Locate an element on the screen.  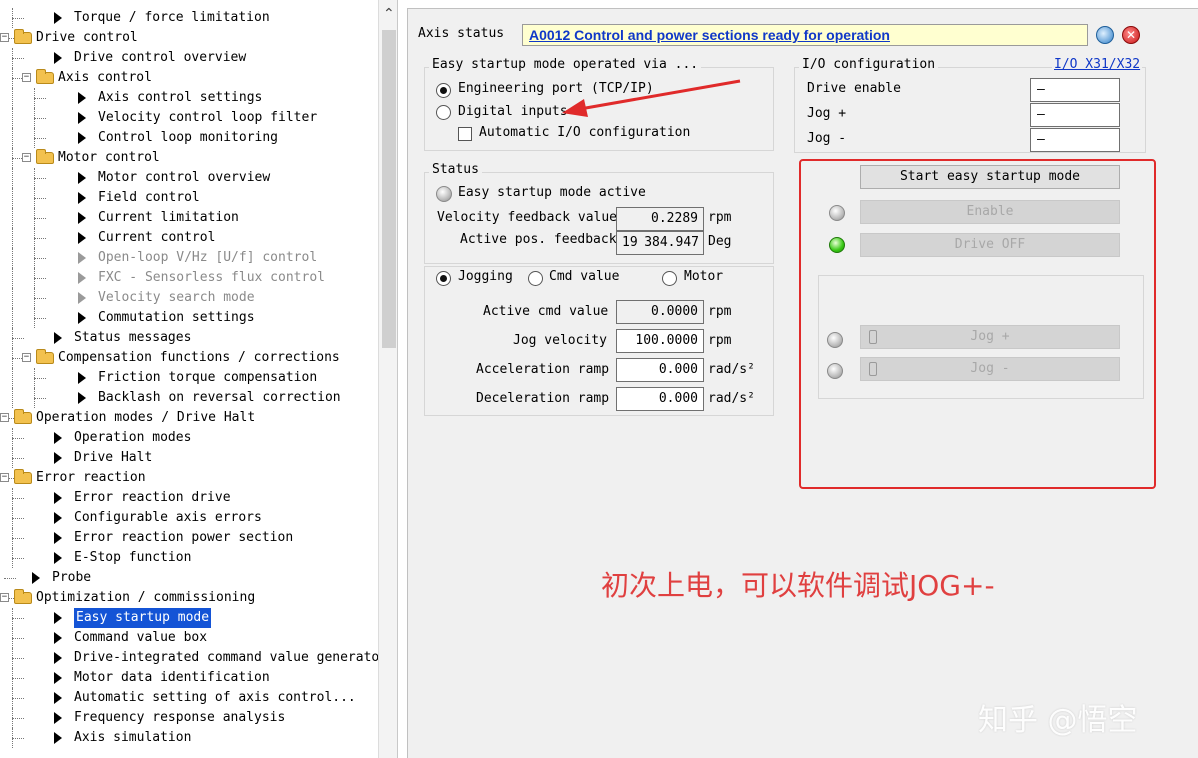
tree-item: Commutation settings is located at coordinates (189, 318).